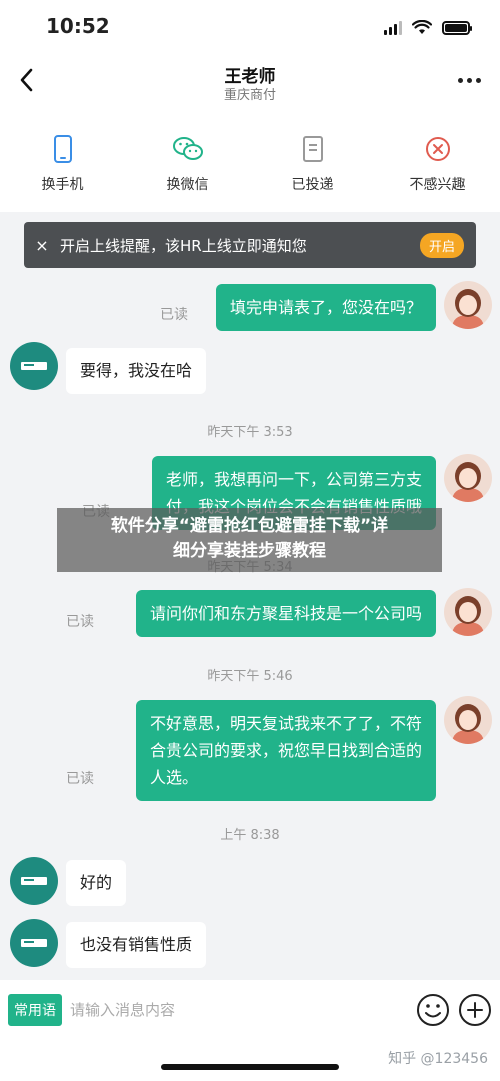 This screenshot has width=500, height=1081. What do you see at coordinates (475, 1010) in the screenshot?
I see `plus-icon` at bounding box center [475, 1010].